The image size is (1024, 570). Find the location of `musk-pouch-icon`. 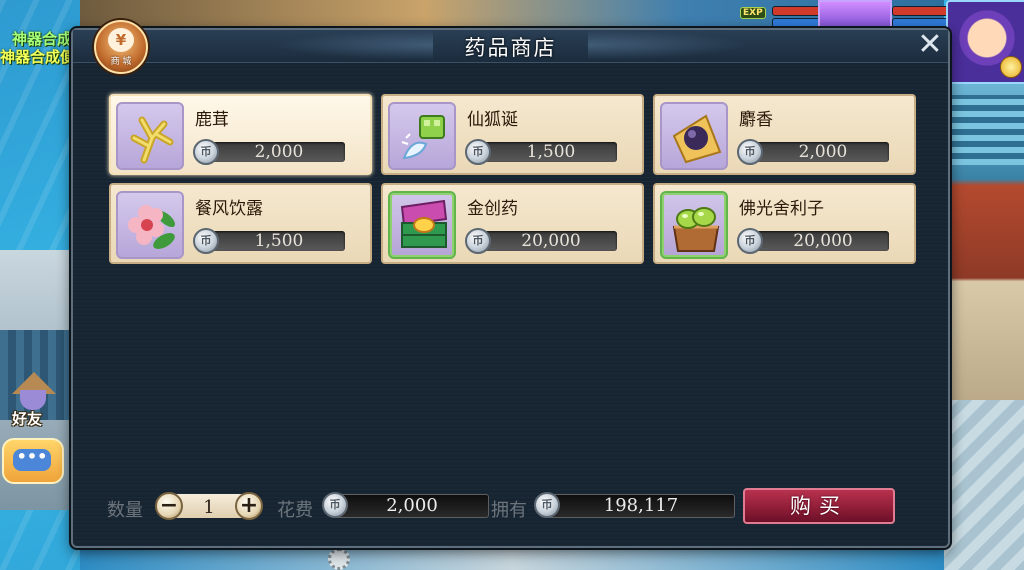

musk-pouch-icon is located at coordinates (694, 136).